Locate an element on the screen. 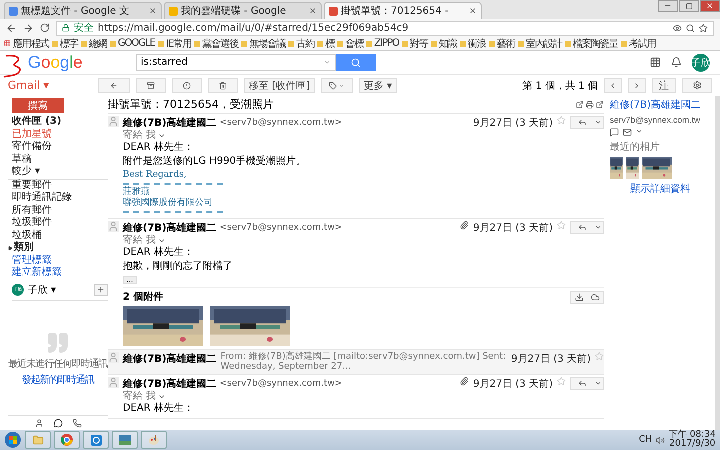 The height and width of the screenshot is (450, 720). bookmark: 標字 is located at coordinates (65, 43).